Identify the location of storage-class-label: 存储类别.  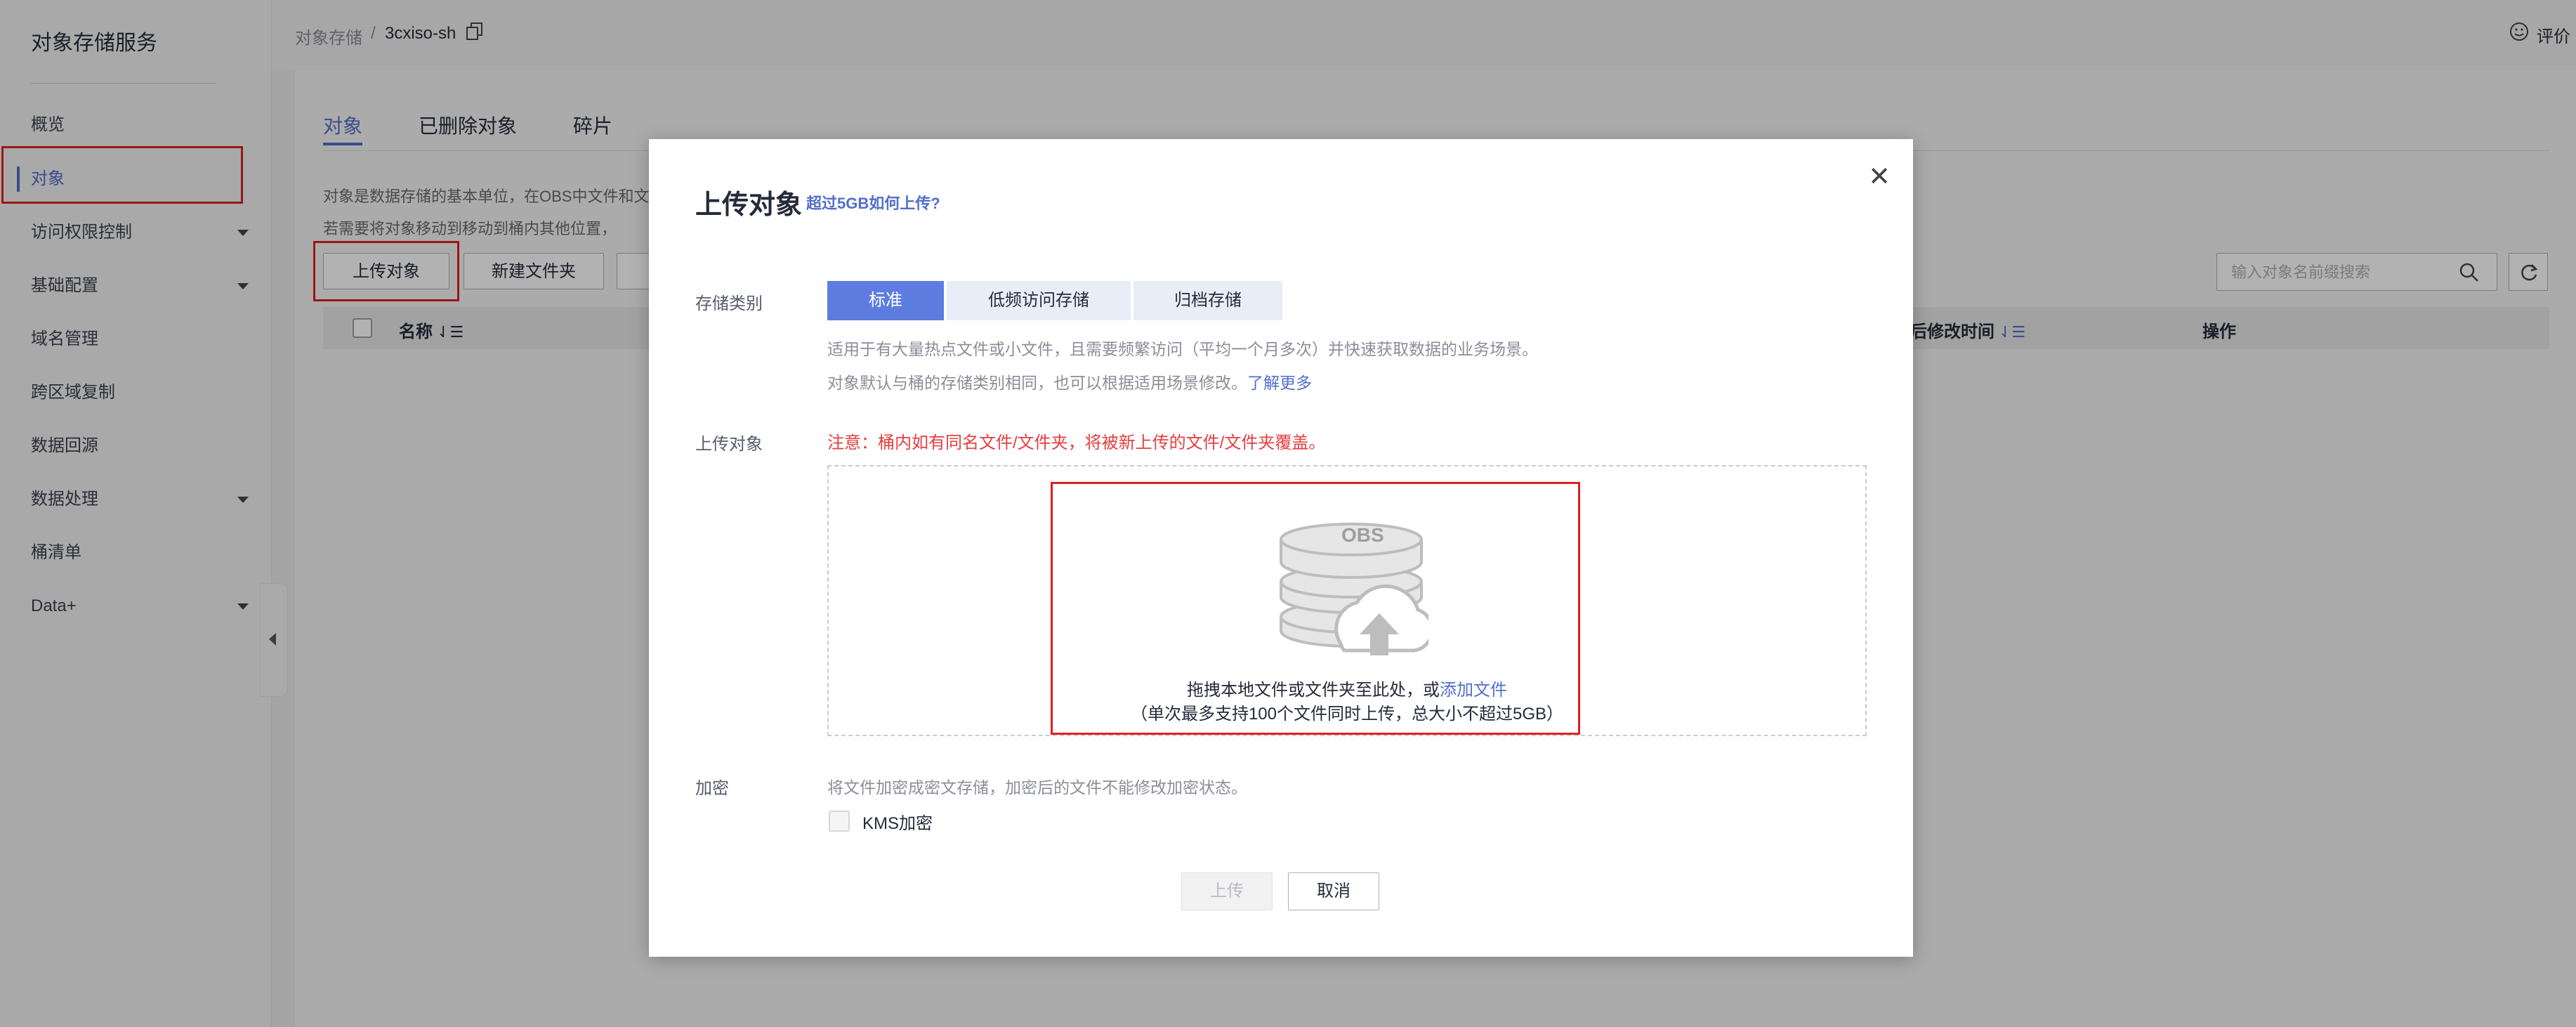
(729, 303).